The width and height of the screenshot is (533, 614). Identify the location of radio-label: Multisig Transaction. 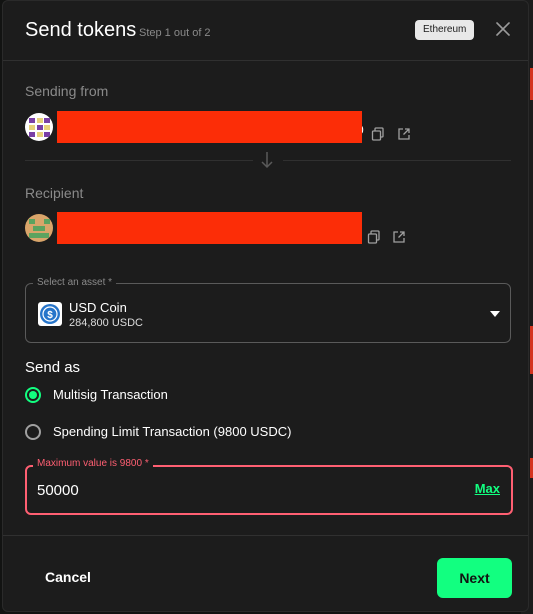
(110, 394).